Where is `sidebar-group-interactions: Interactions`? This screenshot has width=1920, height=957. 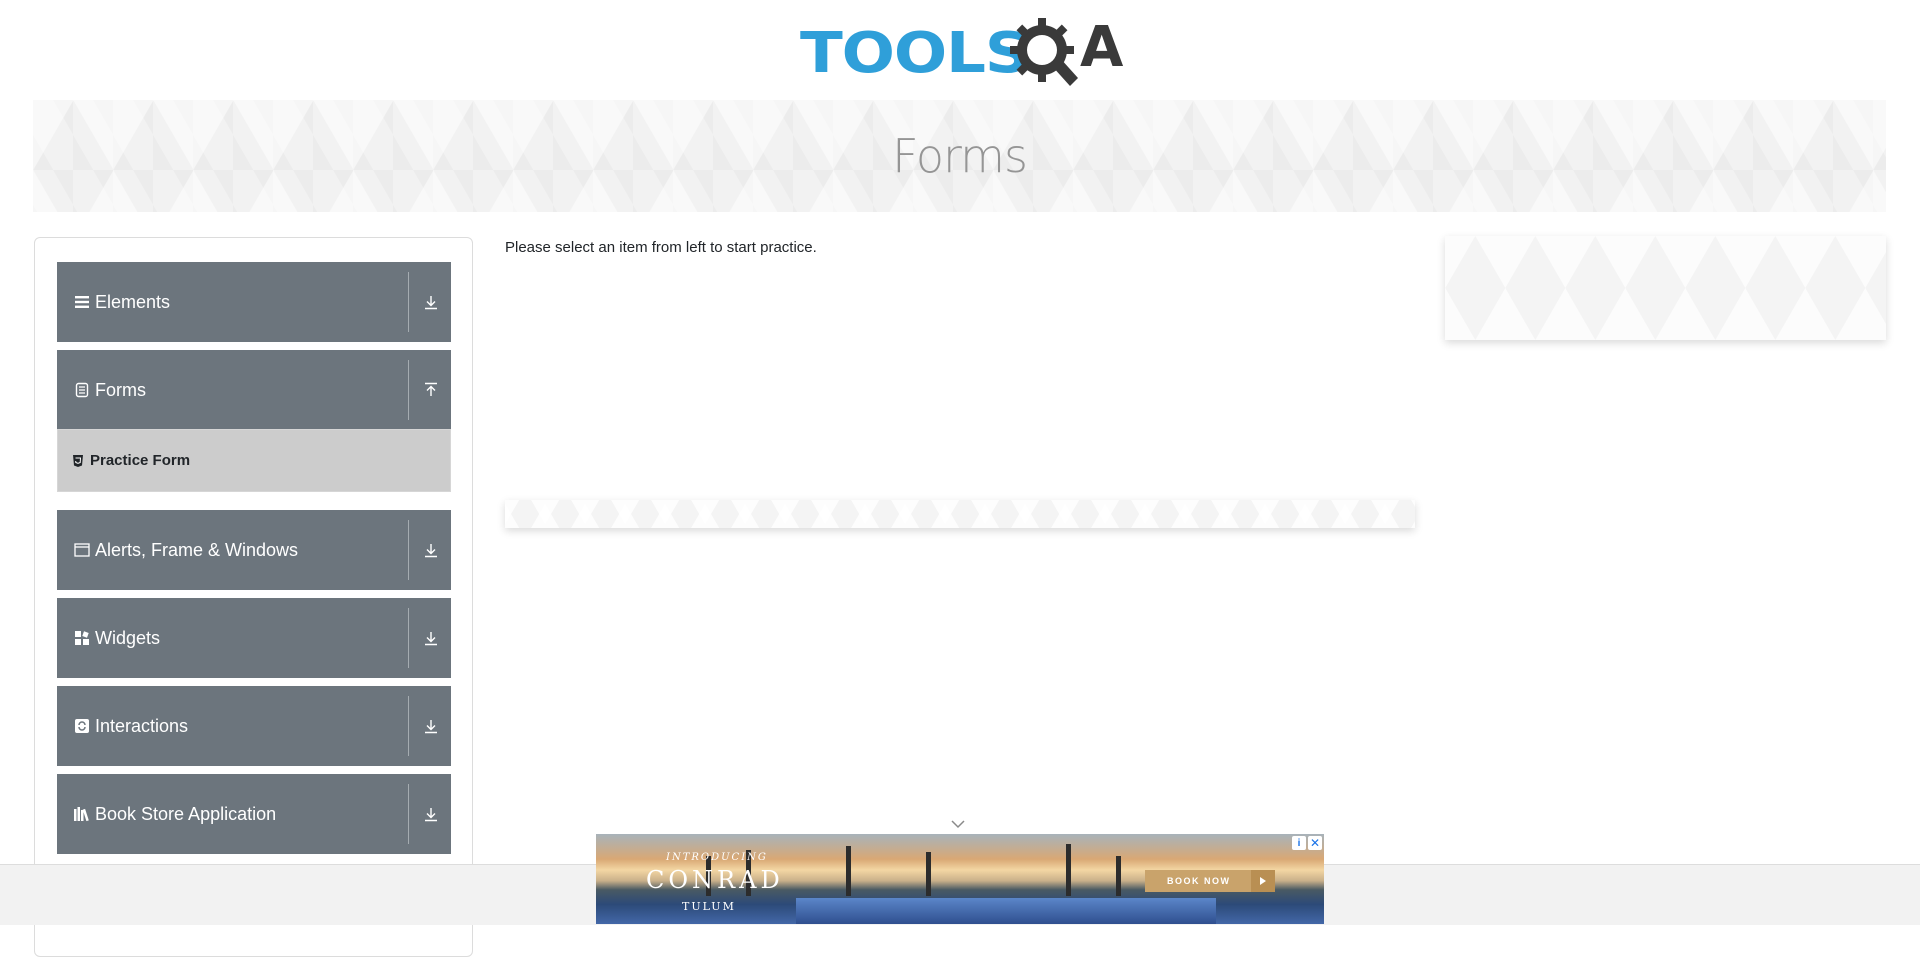 sidebar-group-interactions: Interactions is located at coordinates (254, 726).